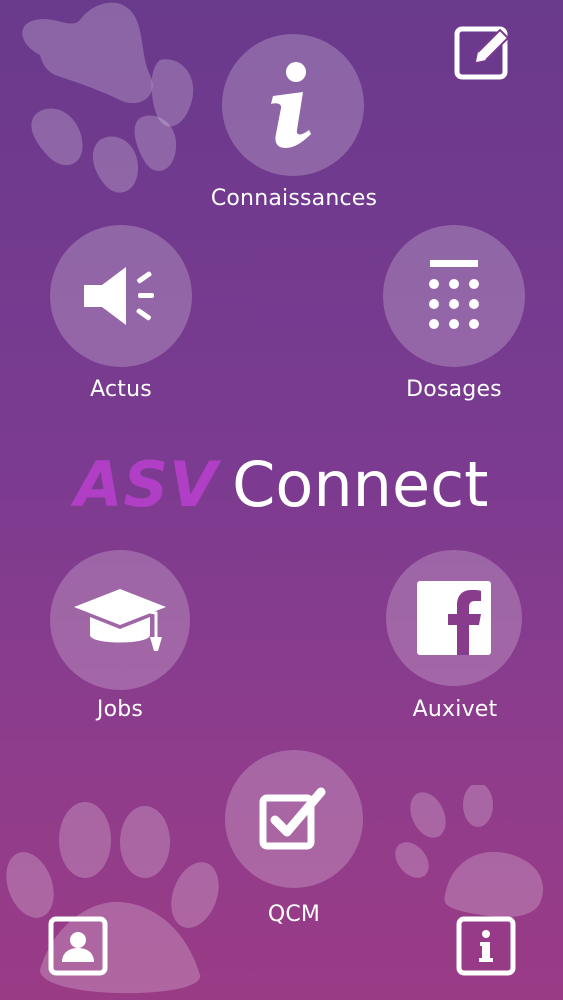 This screenshot has height=1000, width=563. I want to click on calculator-icon, so click(454, 294).